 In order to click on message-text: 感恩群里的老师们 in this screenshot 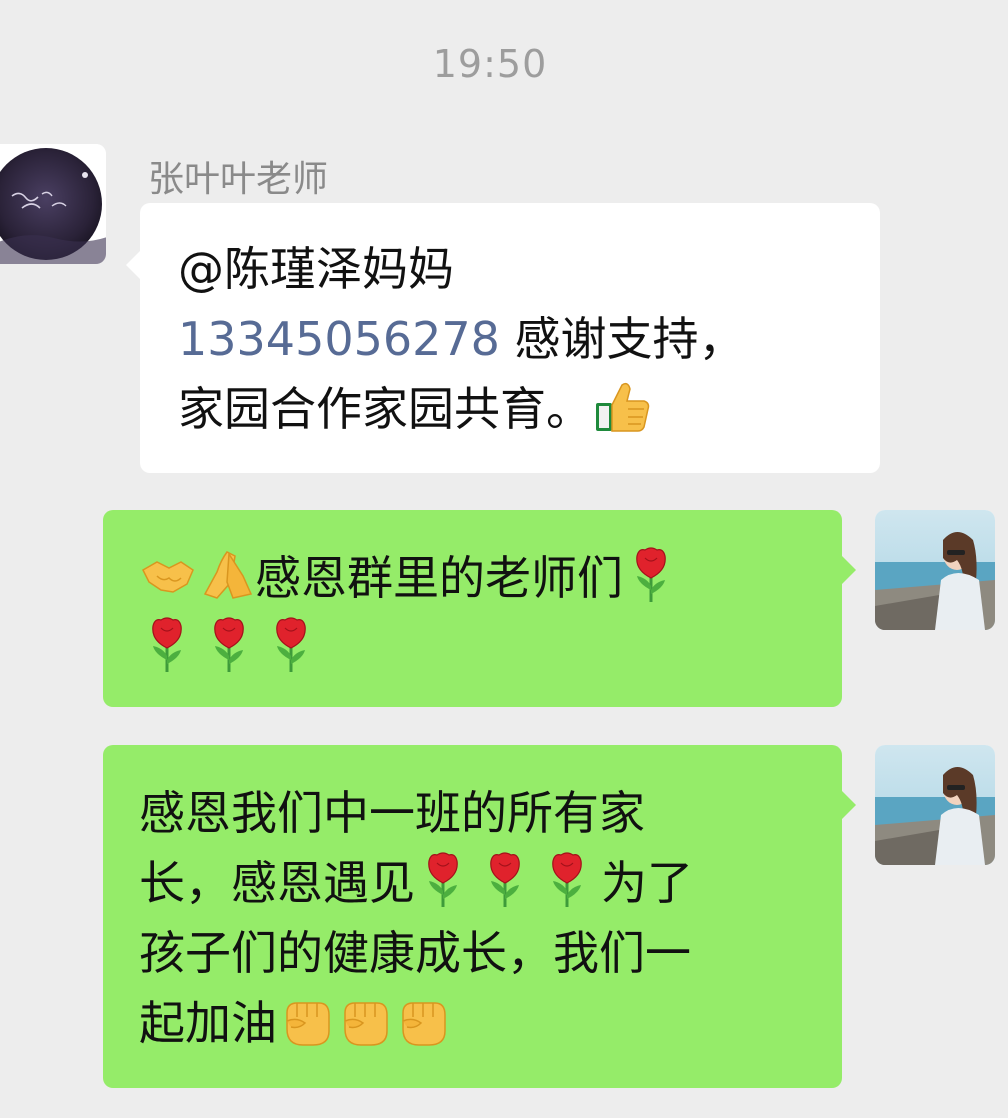, I will do `click(439, 578)`.